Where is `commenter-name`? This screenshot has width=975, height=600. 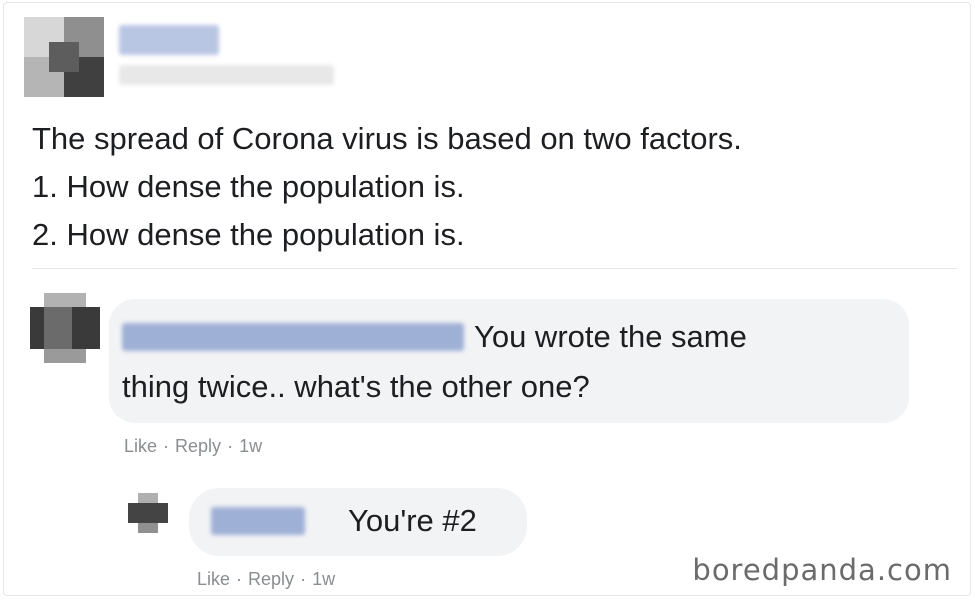
commenter-name is located at coordinates (293, 337).